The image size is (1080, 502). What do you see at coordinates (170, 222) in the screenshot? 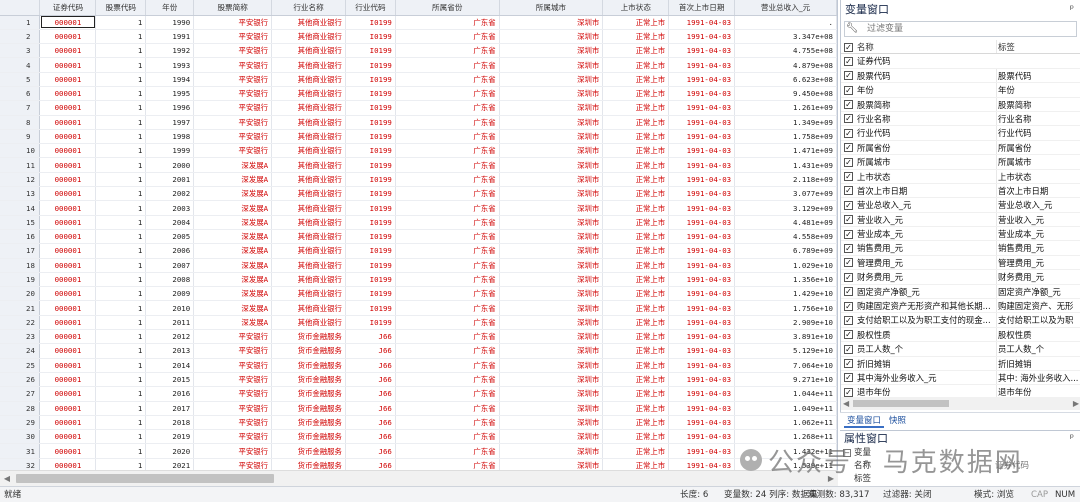
I see `table-cell: 2004` at bounding box center [170, 222].